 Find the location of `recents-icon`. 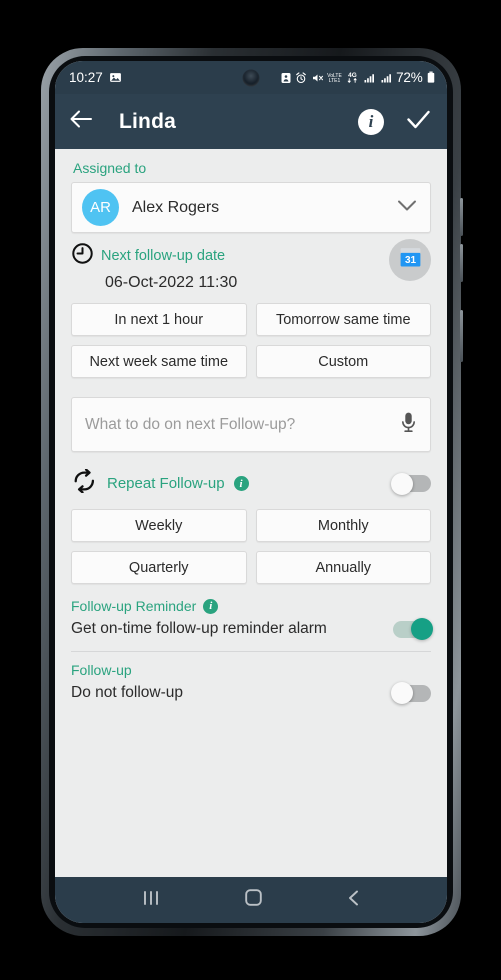

recents-icon is located at coordinates (151, 900).